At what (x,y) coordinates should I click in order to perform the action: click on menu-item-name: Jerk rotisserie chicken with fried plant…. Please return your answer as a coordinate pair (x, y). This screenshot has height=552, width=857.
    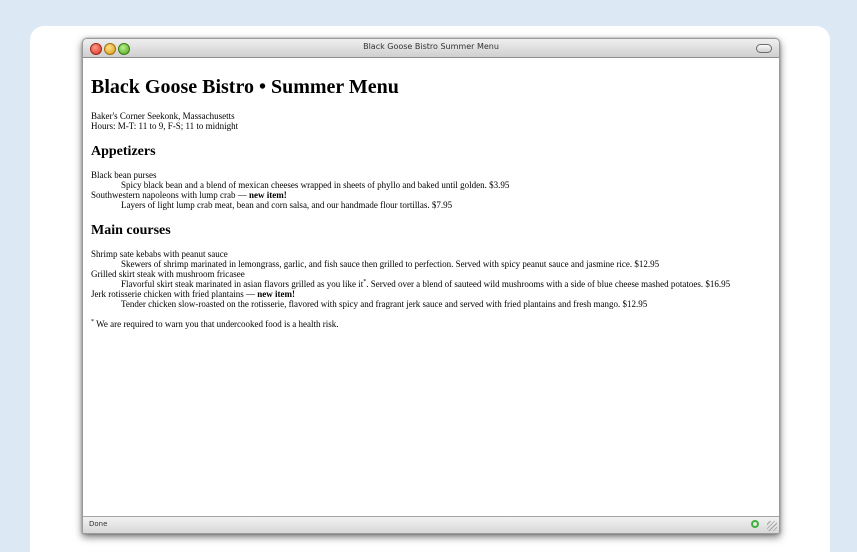
    Looking at the image, I should click on (431, 294).